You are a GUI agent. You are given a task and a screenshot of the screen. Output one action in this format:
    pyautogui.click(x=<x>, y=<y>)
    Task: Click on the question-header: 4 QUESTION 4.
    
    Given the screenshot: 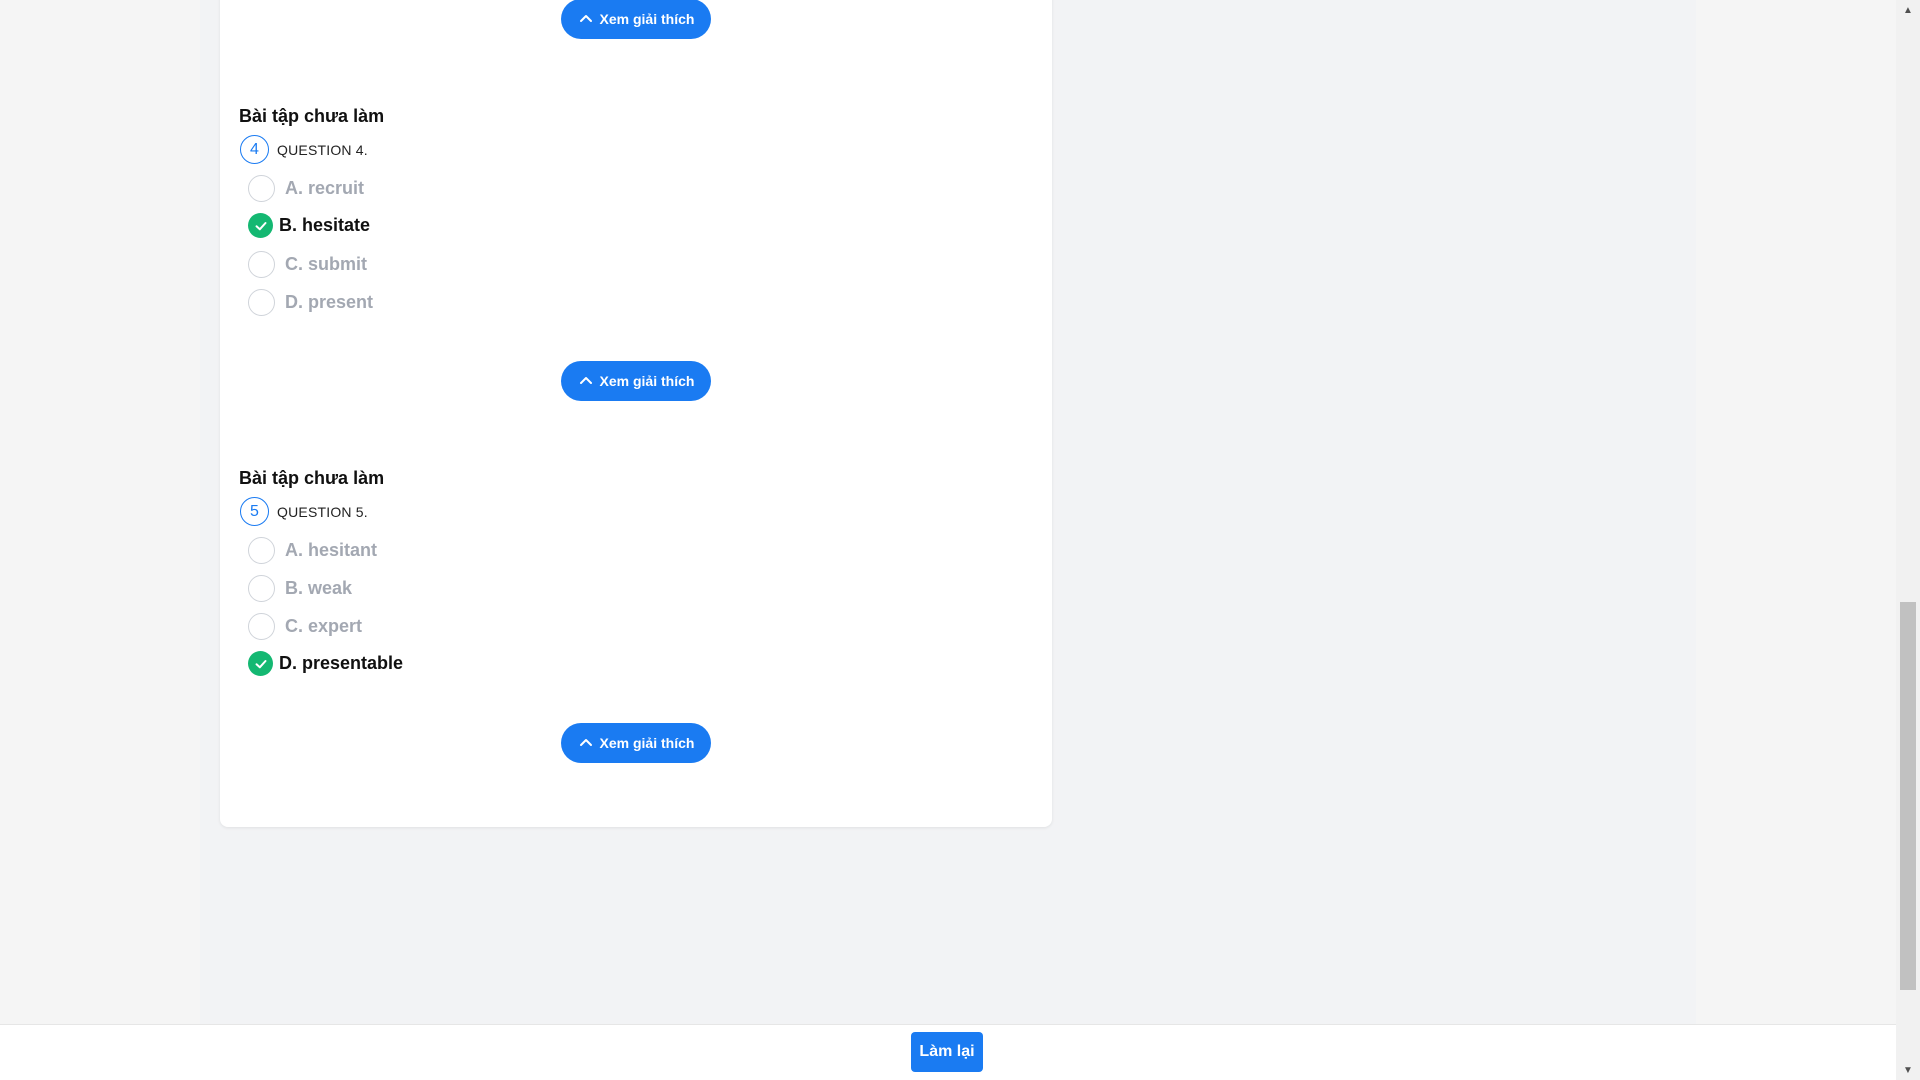 What is the action you would take?
    pyautogui.click(x=304, y=149)
    